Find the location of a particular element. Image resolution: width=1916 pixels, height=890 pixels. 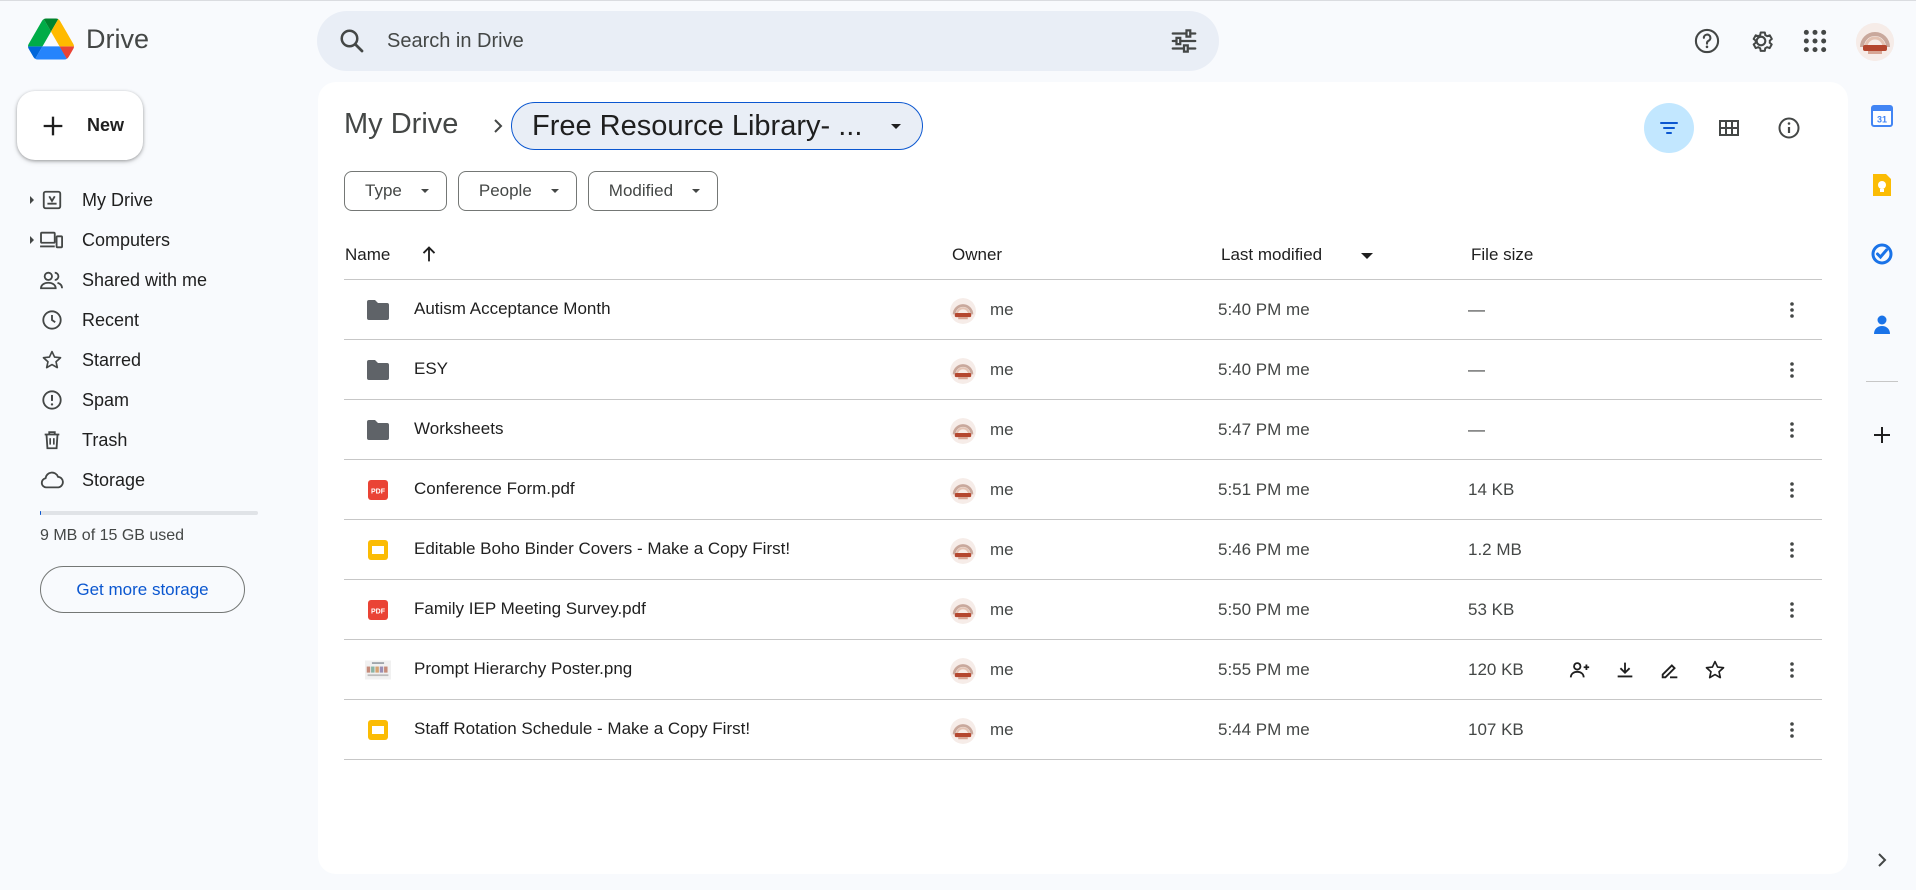

apps-grid-icon is located at coordinates (1815, 41).